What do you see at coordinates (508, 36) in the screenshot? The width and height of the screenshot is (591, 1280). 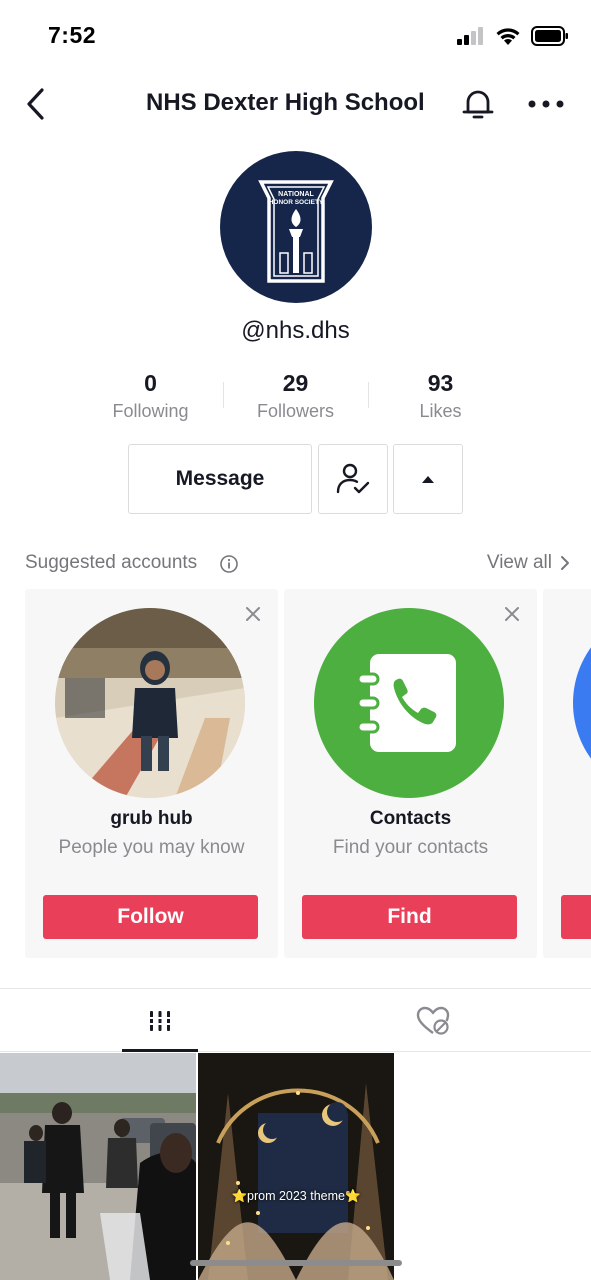 I see `wifi-icon` at bounding box center [508, 36].